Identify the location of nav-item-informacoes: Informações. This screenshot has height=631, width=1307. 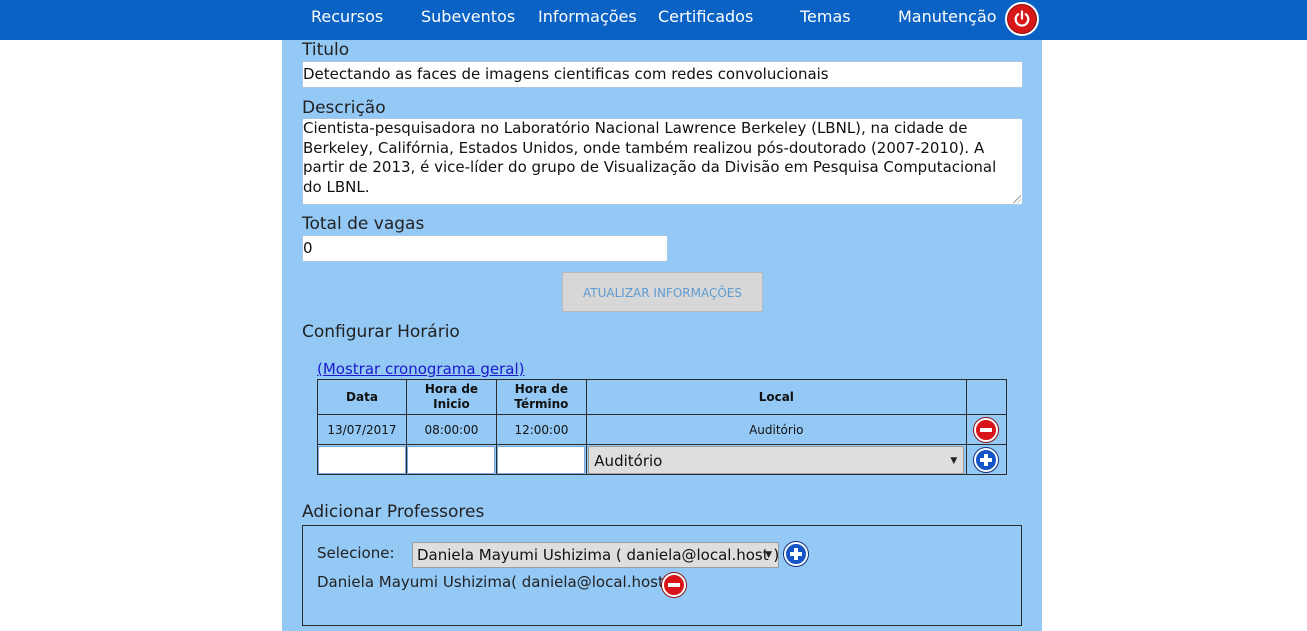
(587, 17).